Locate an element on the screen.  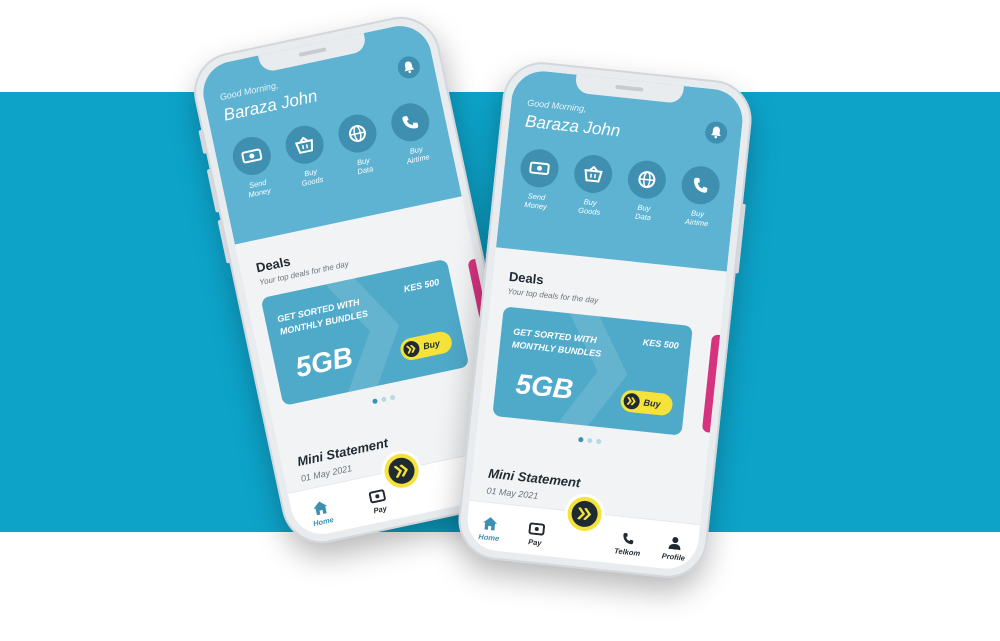
tab-telkom: Telkom is located at coordinates (628, 545).